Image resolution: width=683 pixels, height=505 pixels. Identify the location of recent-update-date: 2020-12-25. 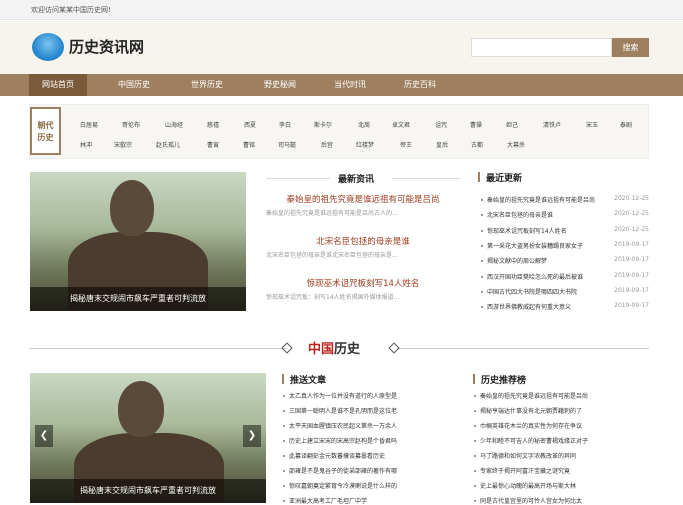
(631, 229).